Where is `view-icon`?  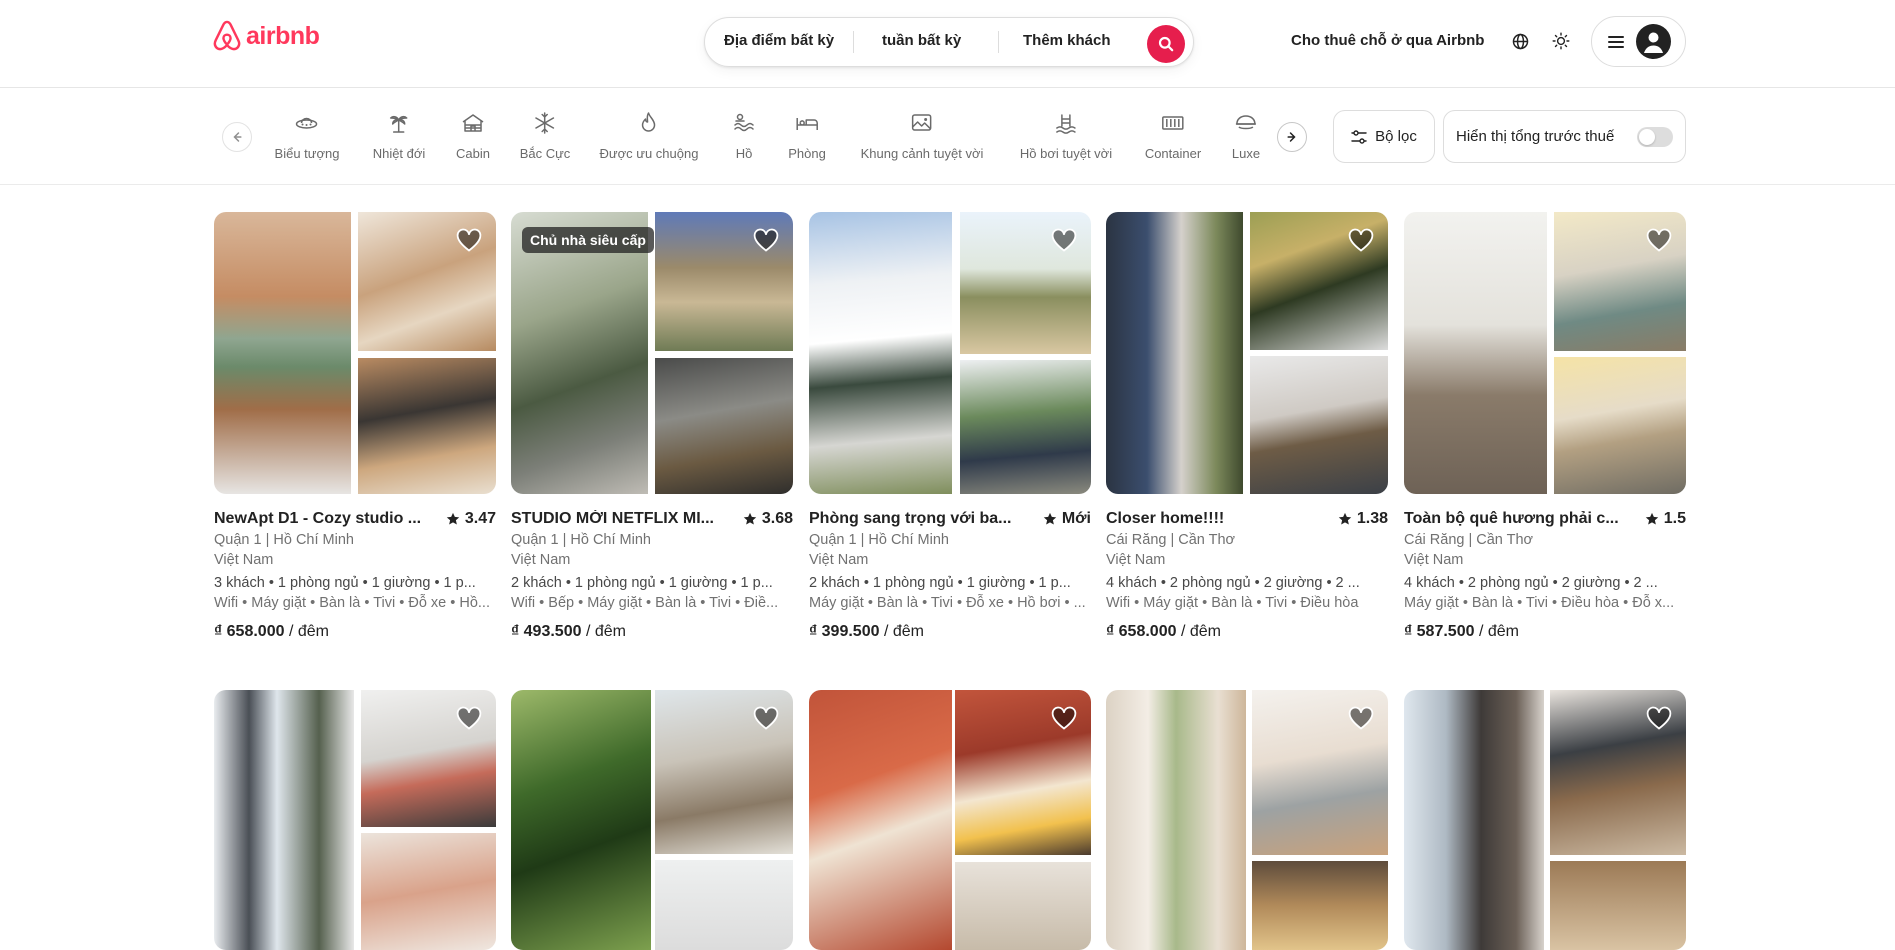 view-icon is located at coordinates (922, 123).